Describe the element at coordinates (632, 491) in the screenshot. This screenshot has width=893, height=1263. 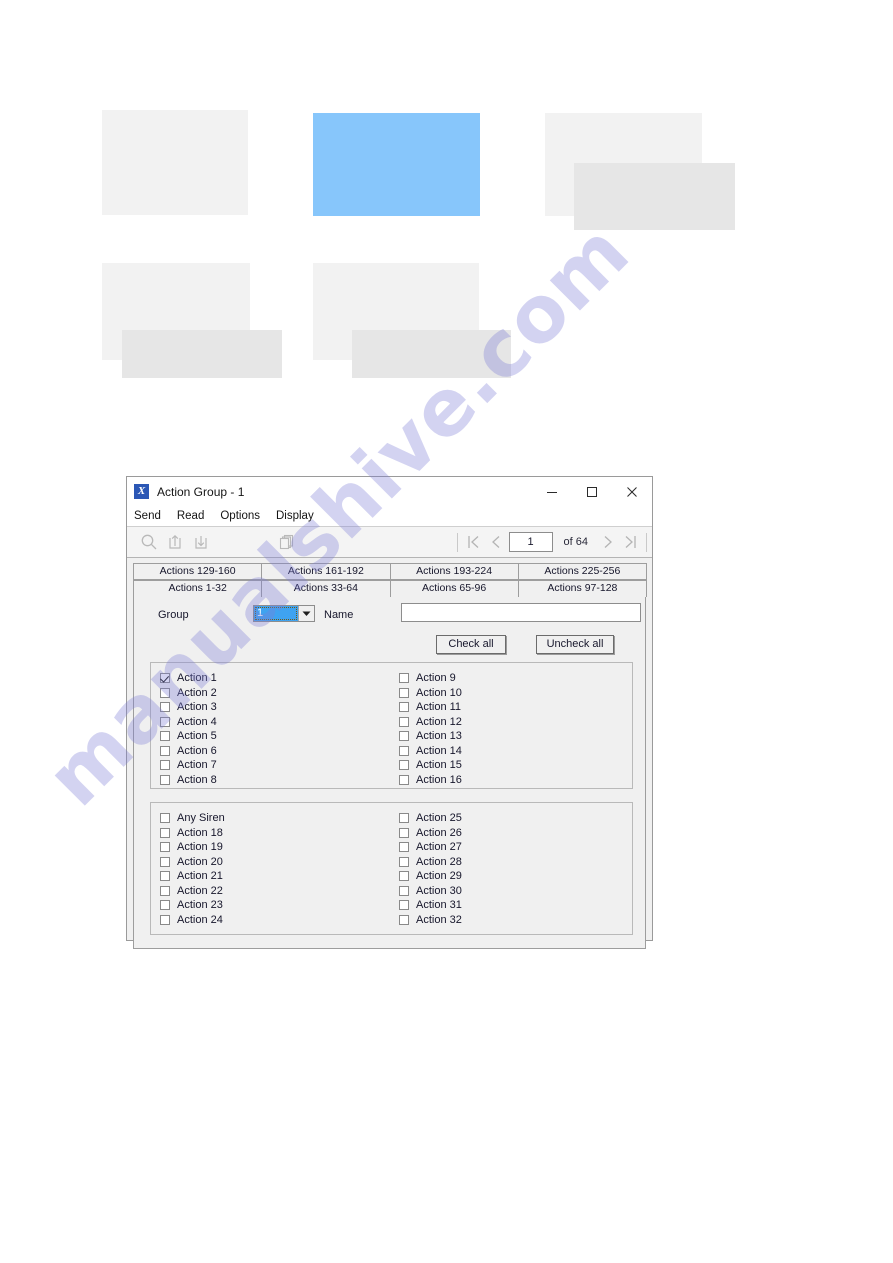
I see `close-icon` at that location.